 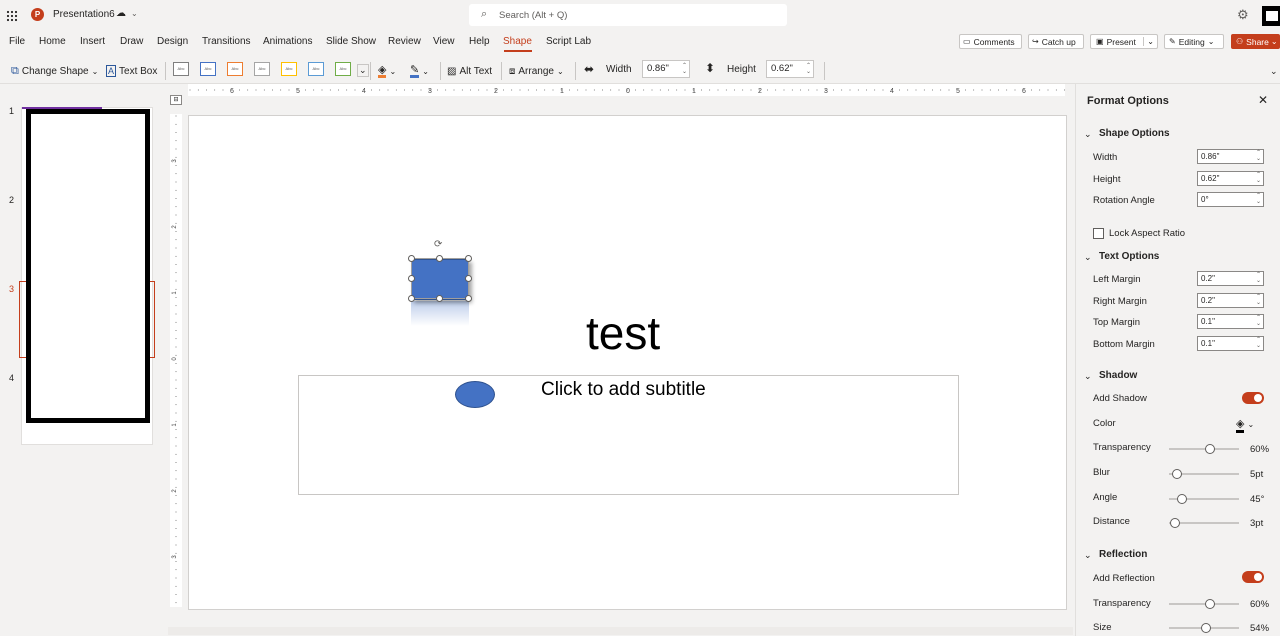 I want to click on height-field: 0.62" ⌃ ⌄, so click(x=1230, y=178).